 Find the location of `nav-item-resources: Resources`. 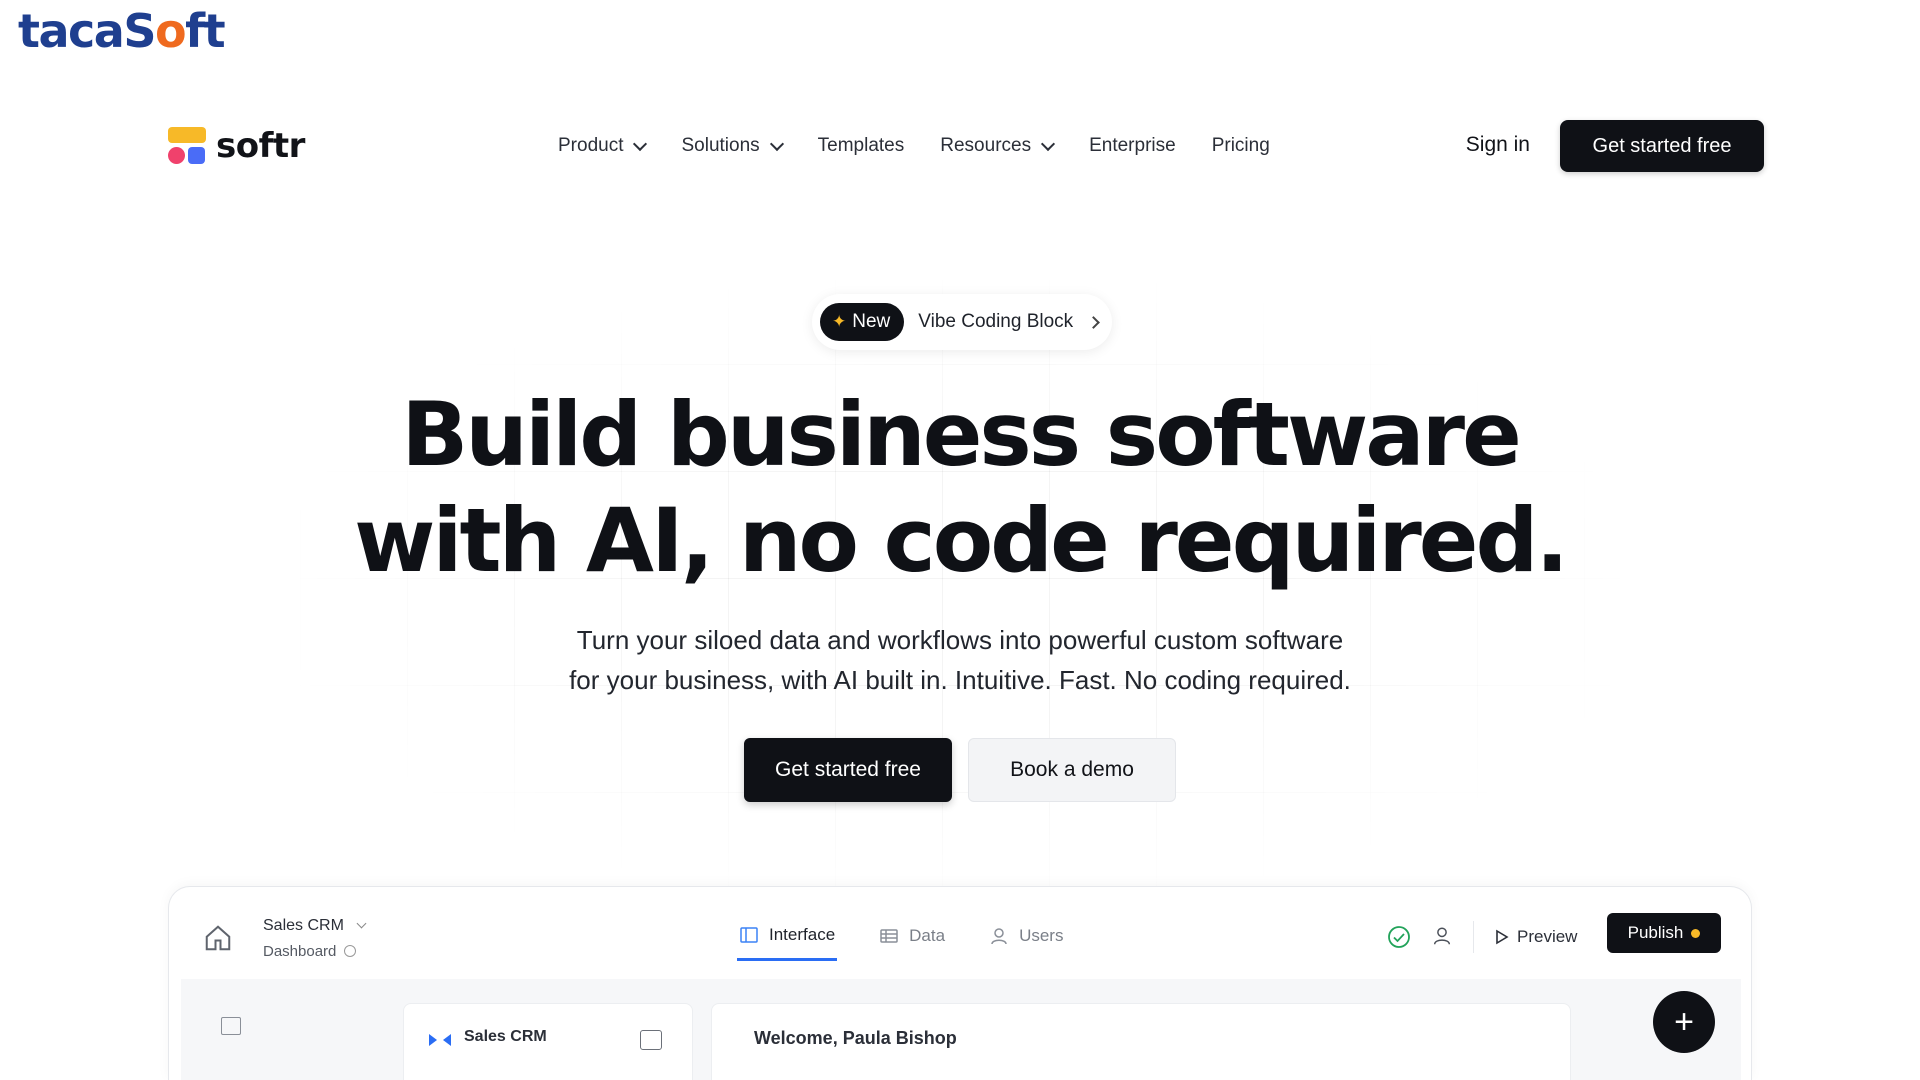

nav-item-resources: Resources is located at coordinates (998, 146).